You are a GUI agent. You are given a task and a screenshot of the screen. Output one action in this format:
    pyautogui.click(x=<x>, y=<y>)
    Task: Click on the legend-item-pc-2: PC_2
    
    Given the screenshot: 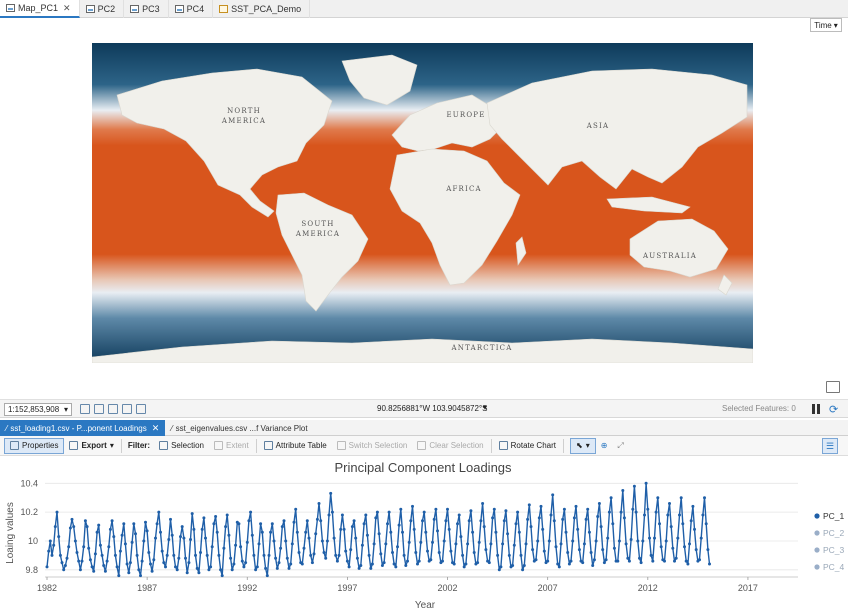 What is the action you would take?
    pyautogui.click(x=829, y=533)
    